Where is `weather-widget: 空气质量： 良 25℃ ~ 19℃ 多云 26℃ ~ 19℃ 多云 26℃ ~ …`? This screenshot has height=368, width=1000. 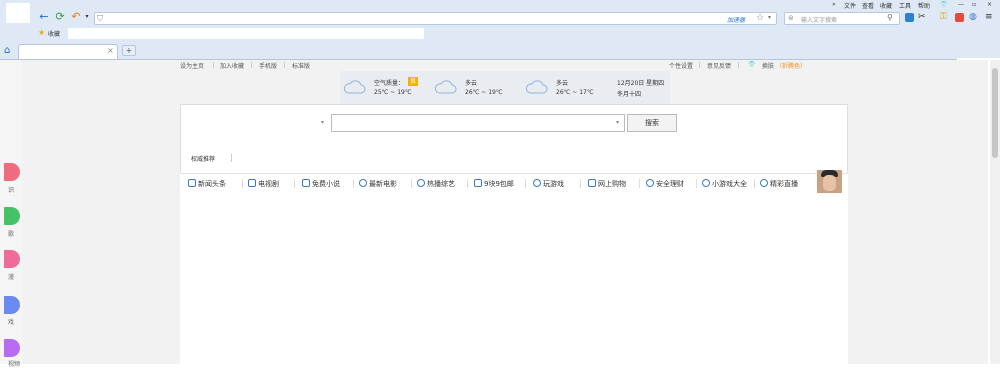
weather-widget: 空气质量： 良 25℃ ~ 19℃ 多云 26℃ ~ 19℃ 多云 26℃ ~ … is located at coordinates (505, 87).